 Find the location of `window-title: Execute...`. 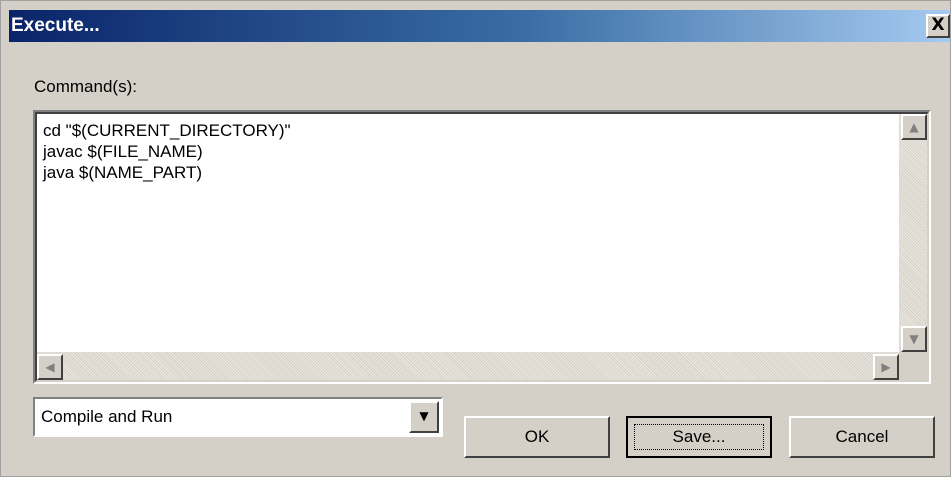

window-title: Execute... is located at coordinates (55, 25).